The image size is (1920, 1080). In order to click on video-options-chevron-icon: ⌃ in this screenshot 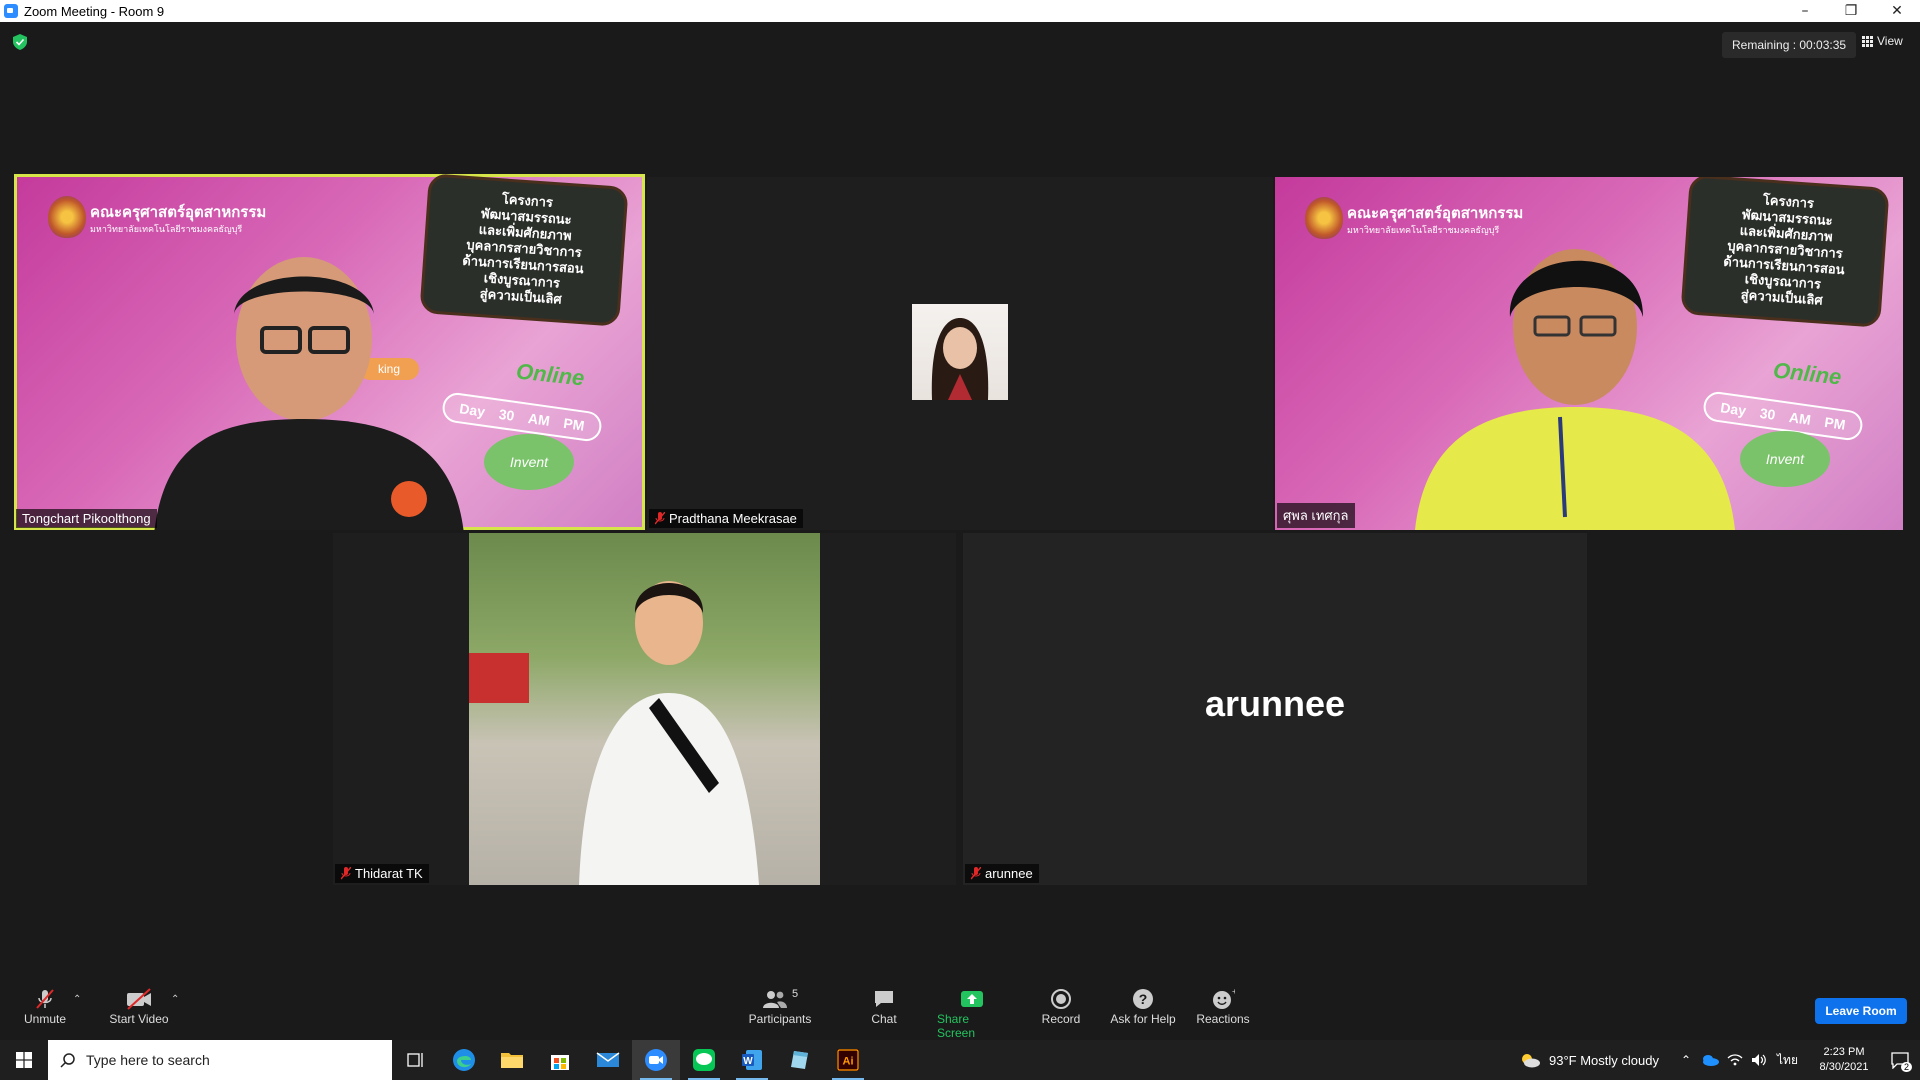, I will do `click(175, 999)`.